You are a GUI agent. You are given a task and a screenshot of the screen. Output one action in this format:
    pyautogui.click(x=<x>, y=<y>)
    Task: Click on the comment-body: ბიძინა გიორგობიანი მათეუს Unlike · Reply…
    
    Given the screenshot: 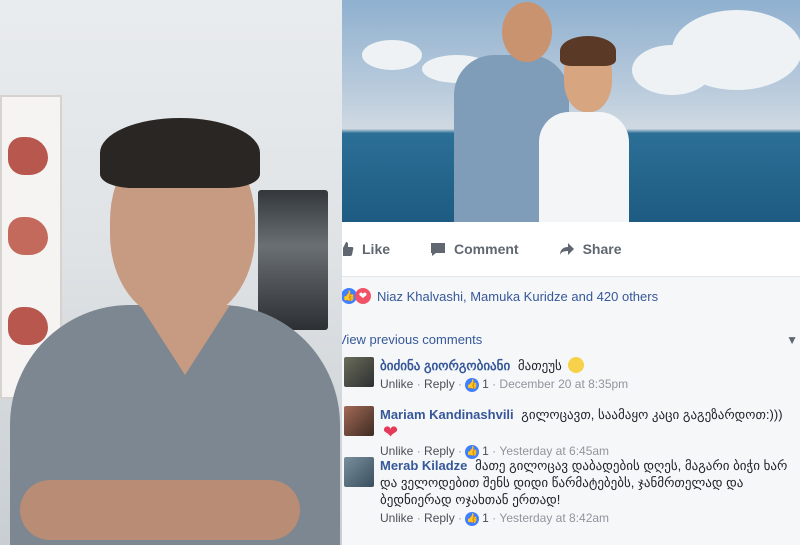 What is the action you would take?
    pyautogui.click(x=590, y=375)
    